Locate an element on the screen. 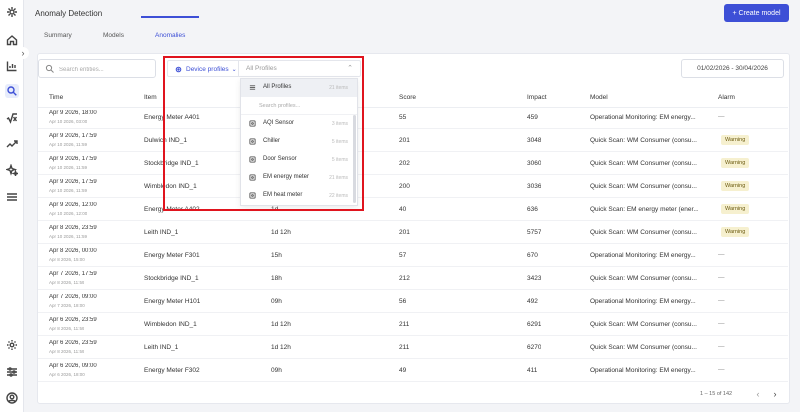 This screenshot has width=800, height=412. cell-impact: 411 is located at coordinates (532, 370).